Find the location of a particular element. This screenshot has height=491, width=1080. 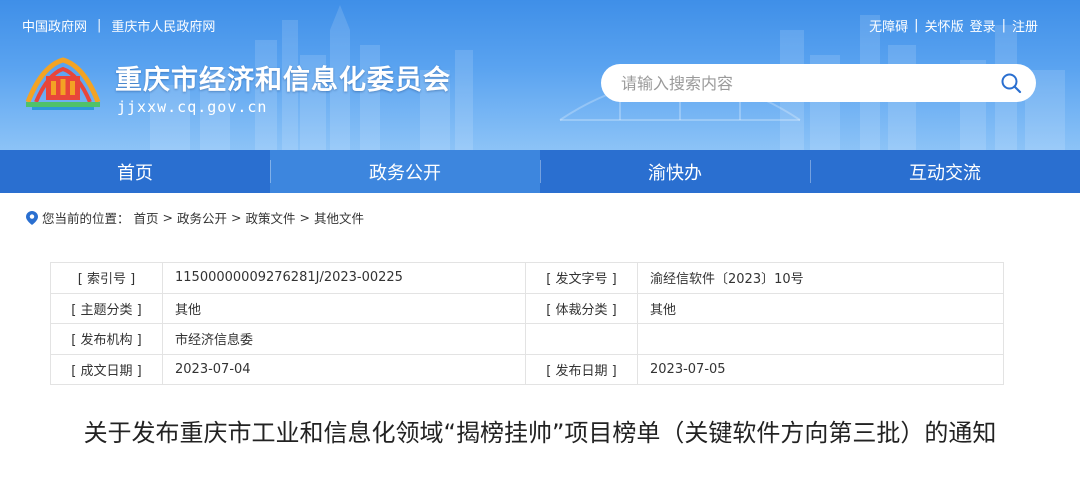

topbar-gov-links: 中国政府网 | 重庆市人民政府网 is located at coordinates (118, 25).